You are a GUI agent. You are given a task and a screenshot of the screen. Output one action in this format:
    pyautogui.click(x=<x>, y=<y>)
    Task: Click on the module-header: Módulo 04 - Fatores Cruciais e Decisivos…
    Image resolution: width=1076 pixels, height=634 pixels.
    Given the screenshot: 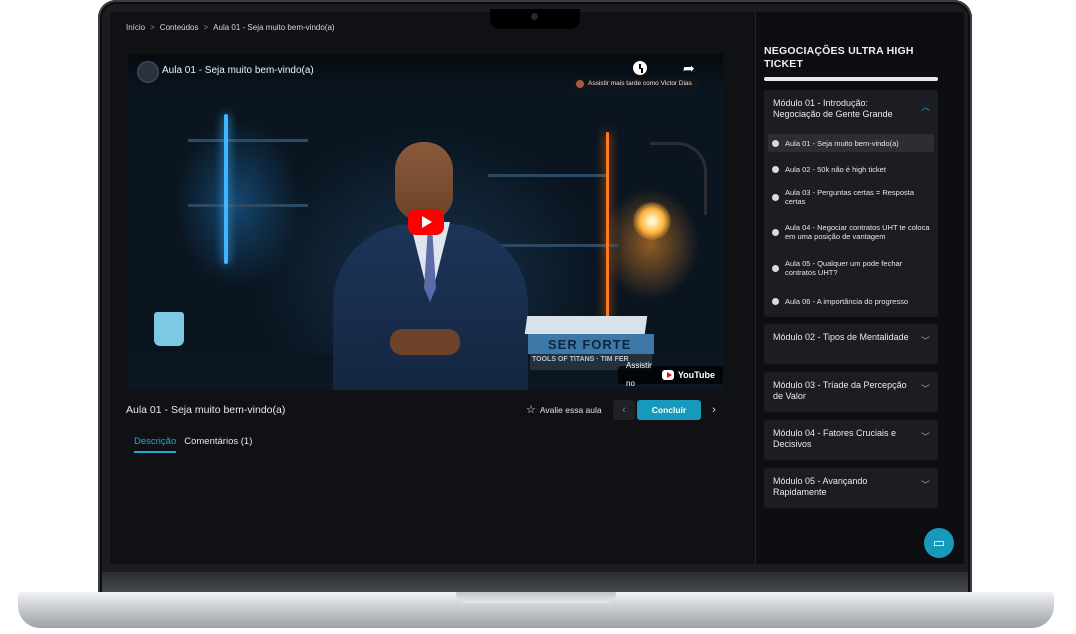 What is the action you would take?
    pyautogui.click(x=851, y=435)
    